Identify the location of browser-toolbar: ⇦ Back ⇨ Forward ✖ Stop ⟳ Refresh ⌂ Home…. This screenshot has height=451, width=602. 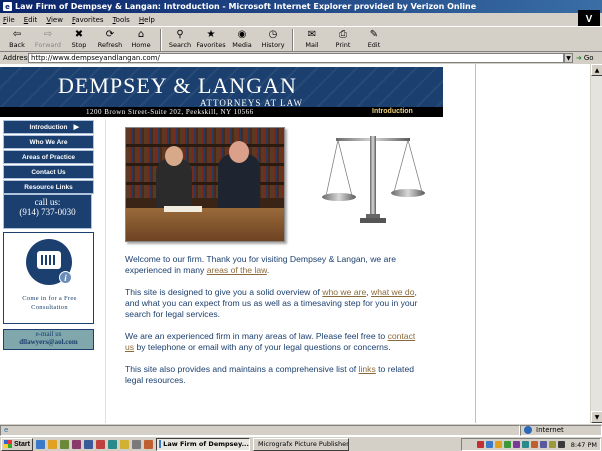
(301, 39).